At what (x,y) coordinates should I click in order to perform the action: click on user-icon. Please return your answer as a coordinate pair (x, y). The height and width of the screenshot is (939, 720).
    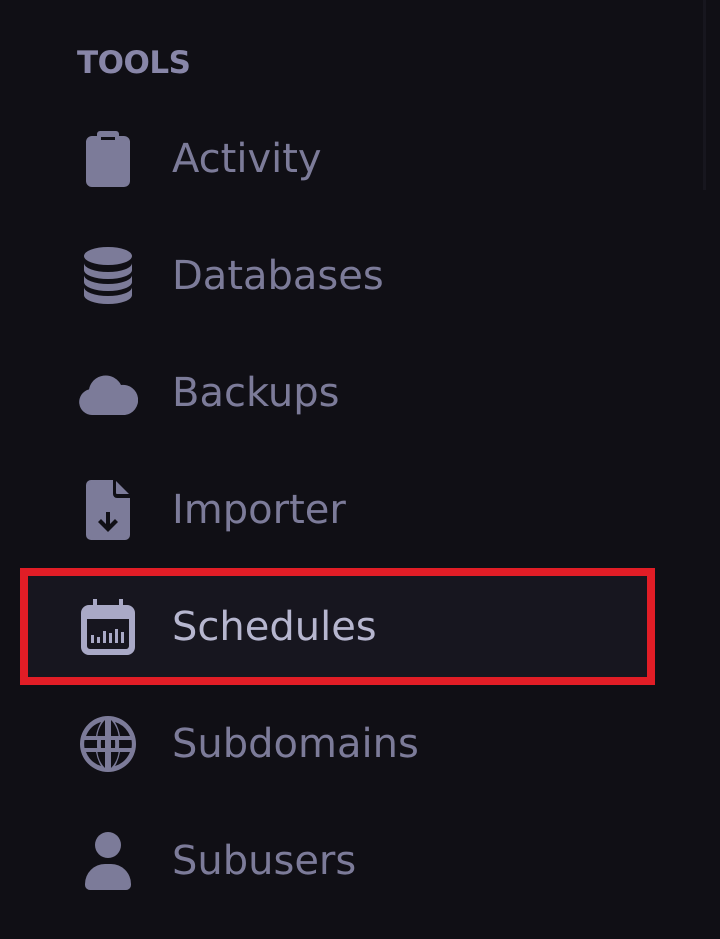
    Looking at the image, I should click on (108, 861).